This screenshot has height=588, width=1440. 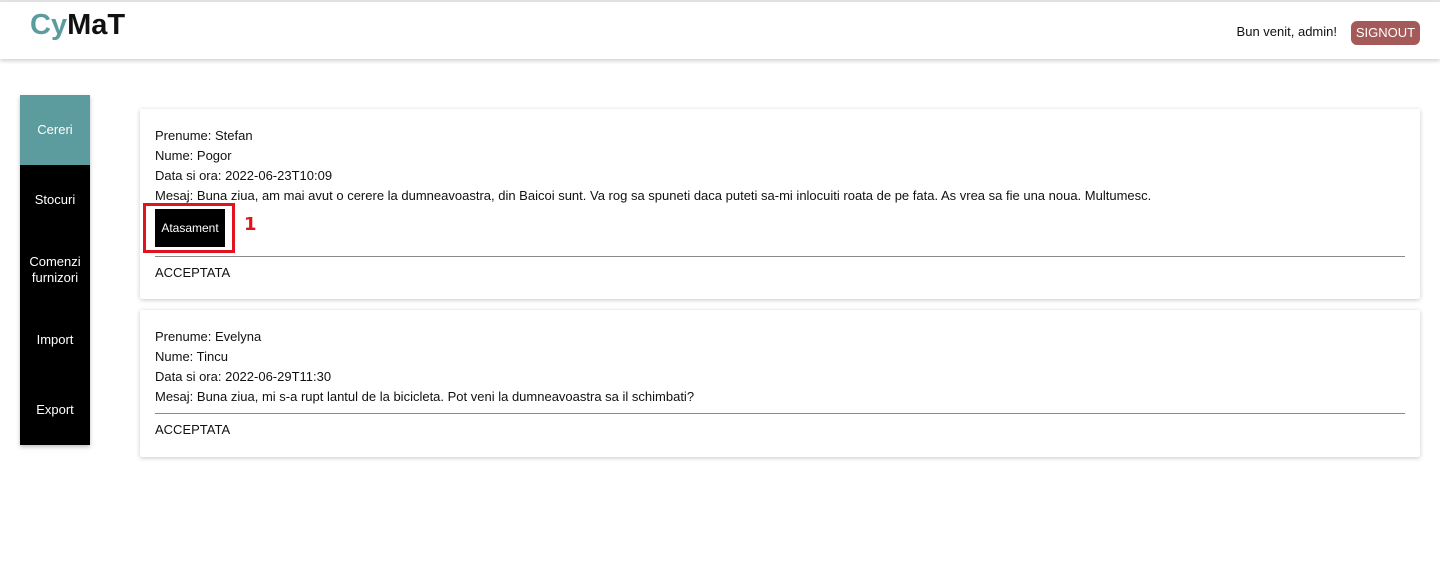 I want to click on attachment-button: Atasament, so click(x=190, y=228).